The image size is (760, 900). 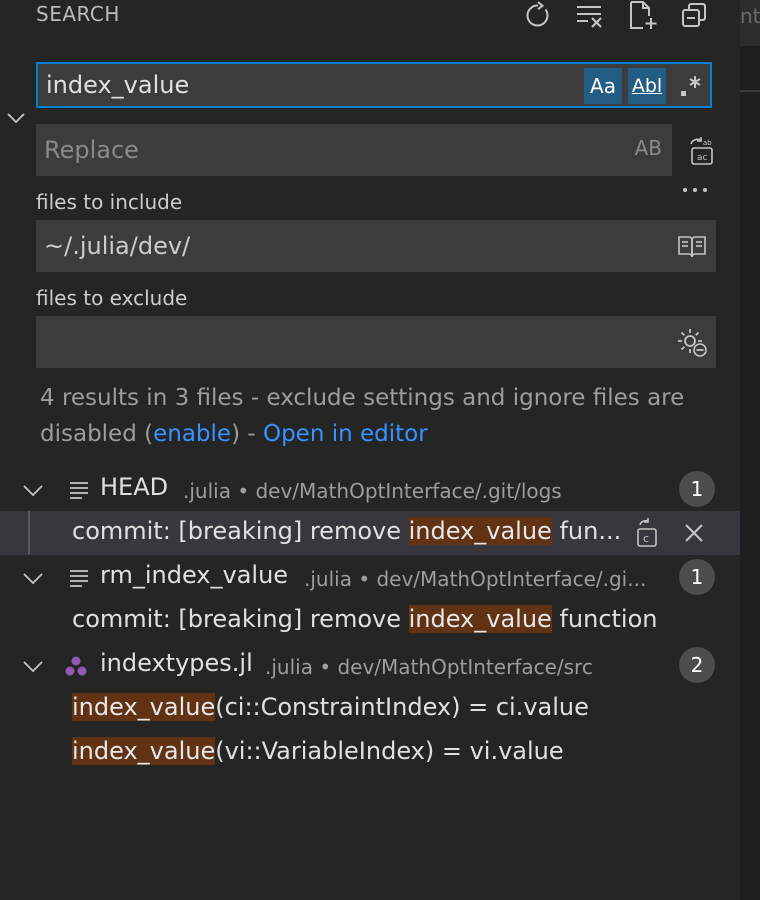 I want to click on refresh-icon, so click(x=538, y=15).